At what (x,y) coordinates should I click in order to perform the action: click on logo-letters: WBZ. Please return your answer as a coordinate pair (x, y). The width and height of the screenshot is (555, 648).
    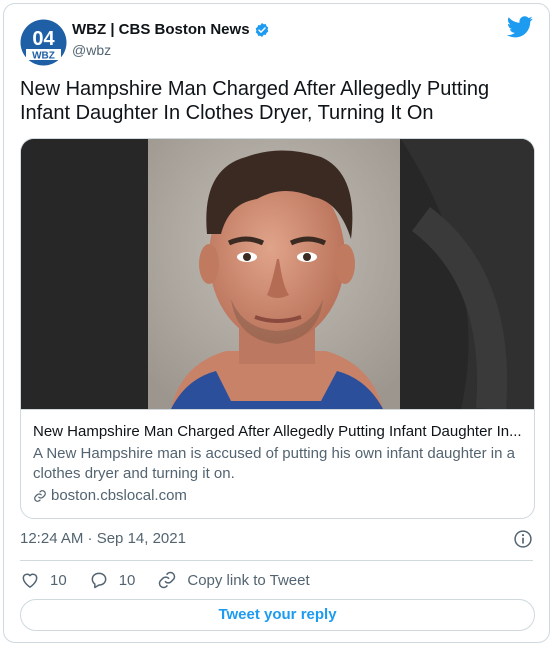
    Looking at the image, I should click on (43, 56).